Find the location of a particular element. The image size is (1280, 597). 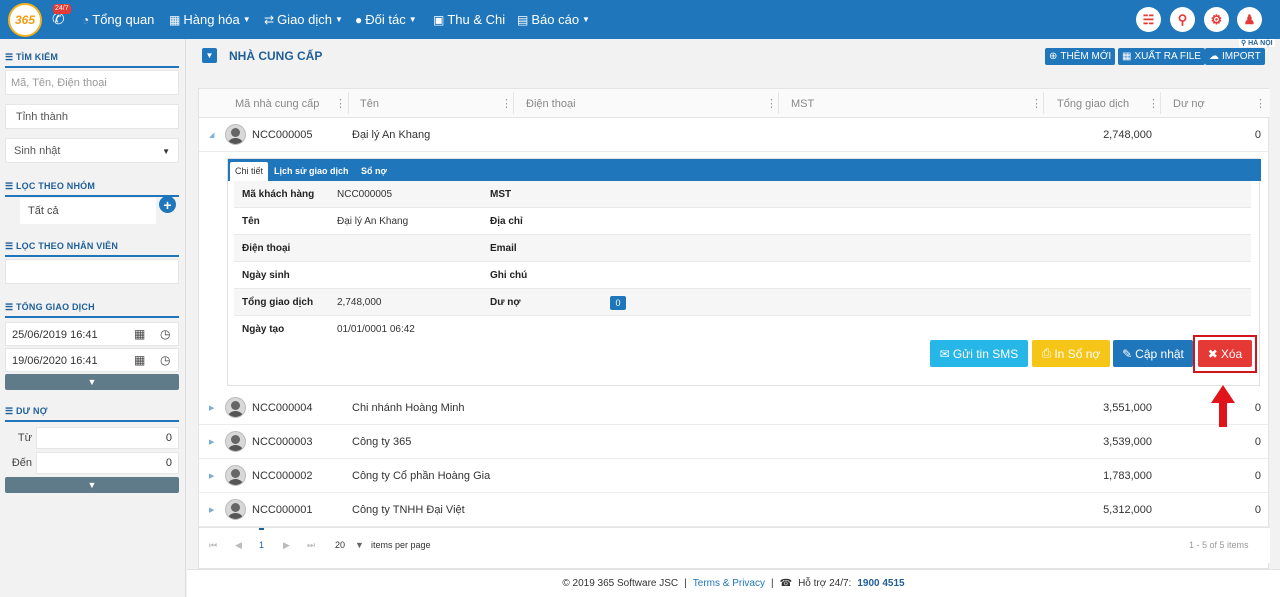

search-section-title: ☰ TÌM KIẾM is located at coordinates (92, 60).